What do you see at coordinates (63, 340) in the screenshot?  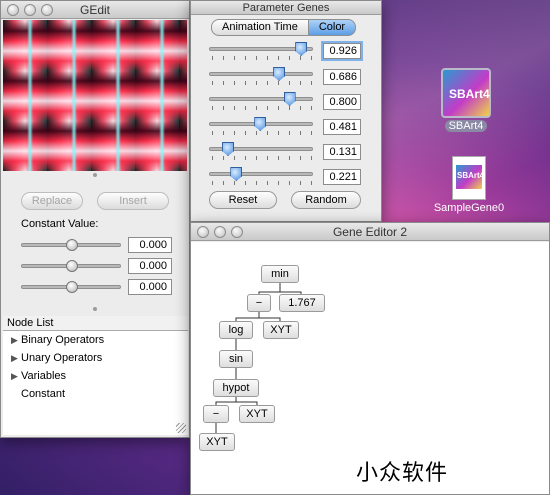 I see `list-item-label: Binary Operators` at bounding box center [63, 340].